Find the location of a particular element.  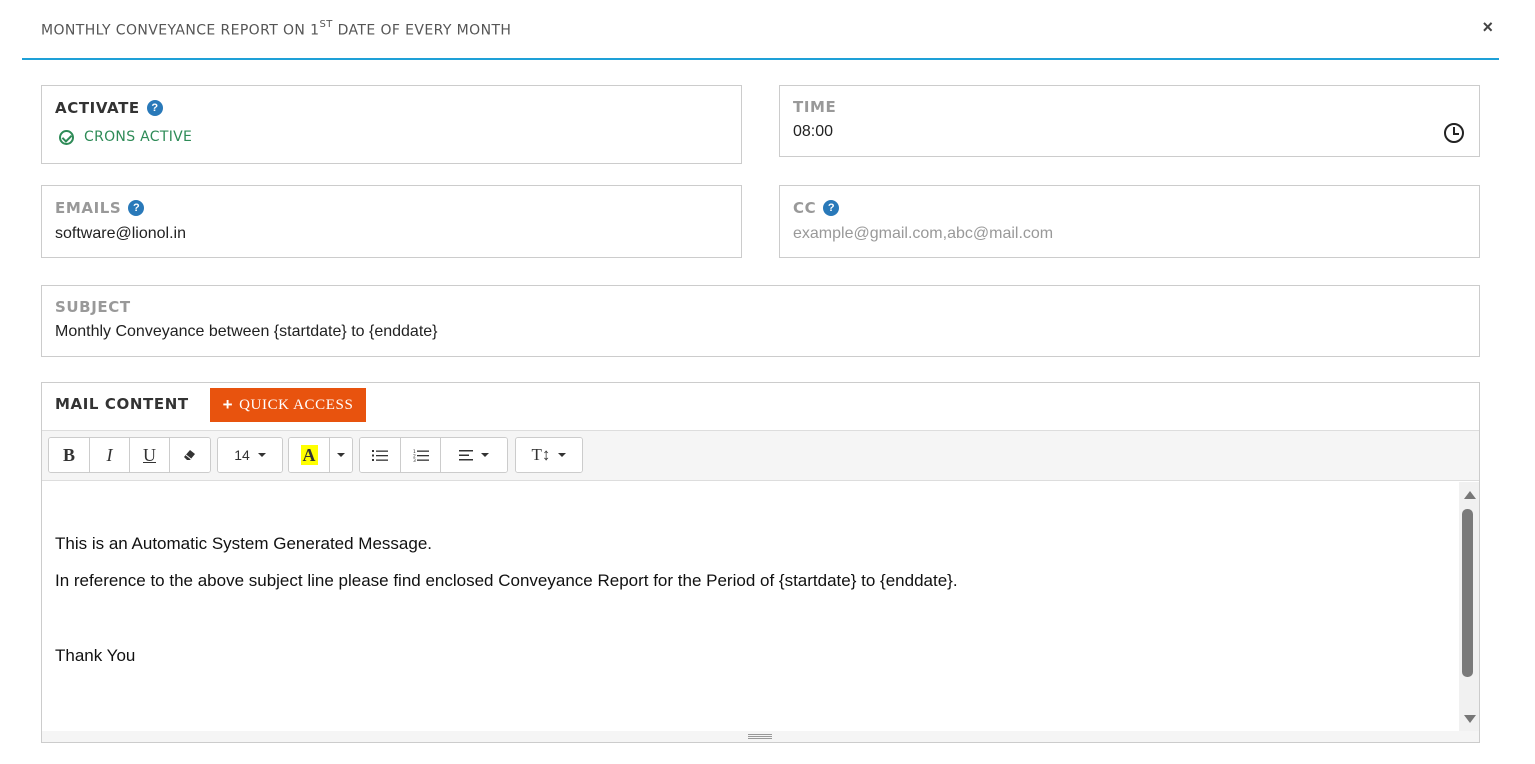

cc-field: CC? example@gmail.com,abc@mail.com is located at coordinates (1129, 221).